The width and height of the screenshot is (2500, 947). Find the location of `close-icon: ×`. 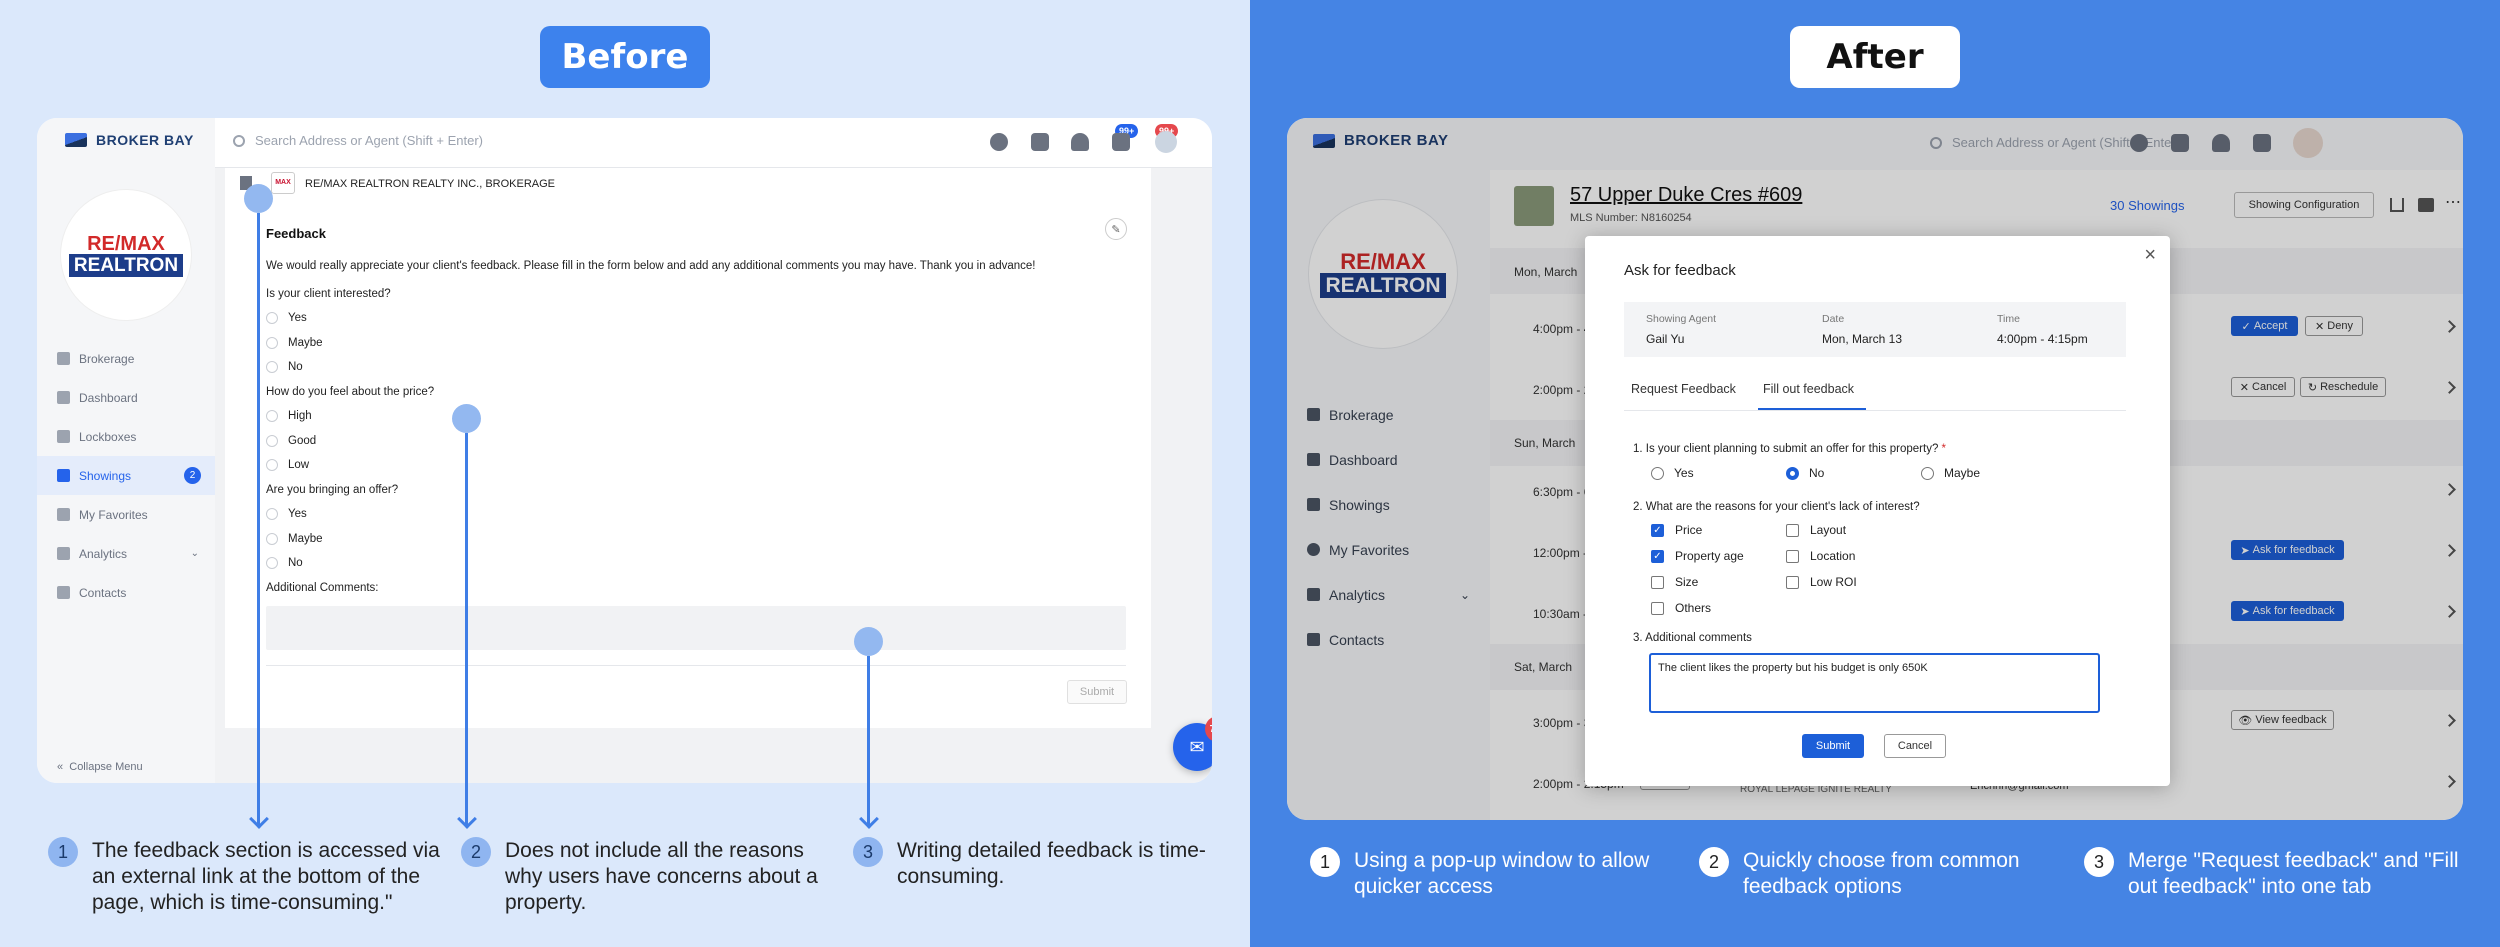

close-icon: × is located at coordinates (2150, 255).